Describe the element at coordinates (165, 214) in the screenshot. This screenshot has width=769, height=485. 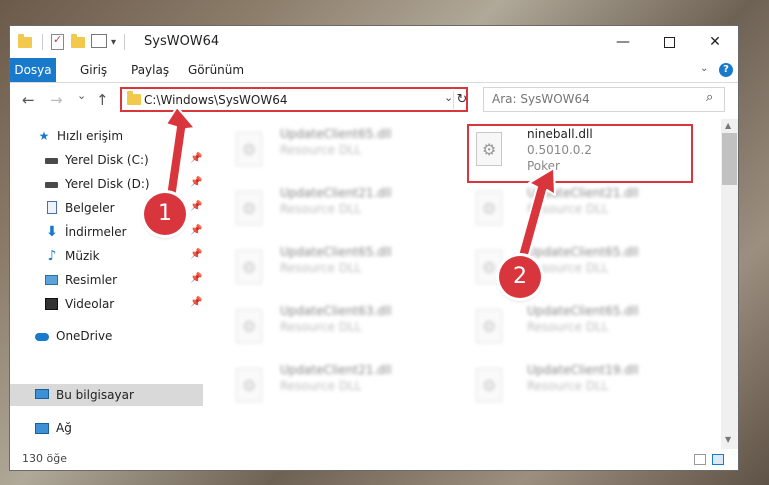
I see `step-badge-1: 1` at that location.